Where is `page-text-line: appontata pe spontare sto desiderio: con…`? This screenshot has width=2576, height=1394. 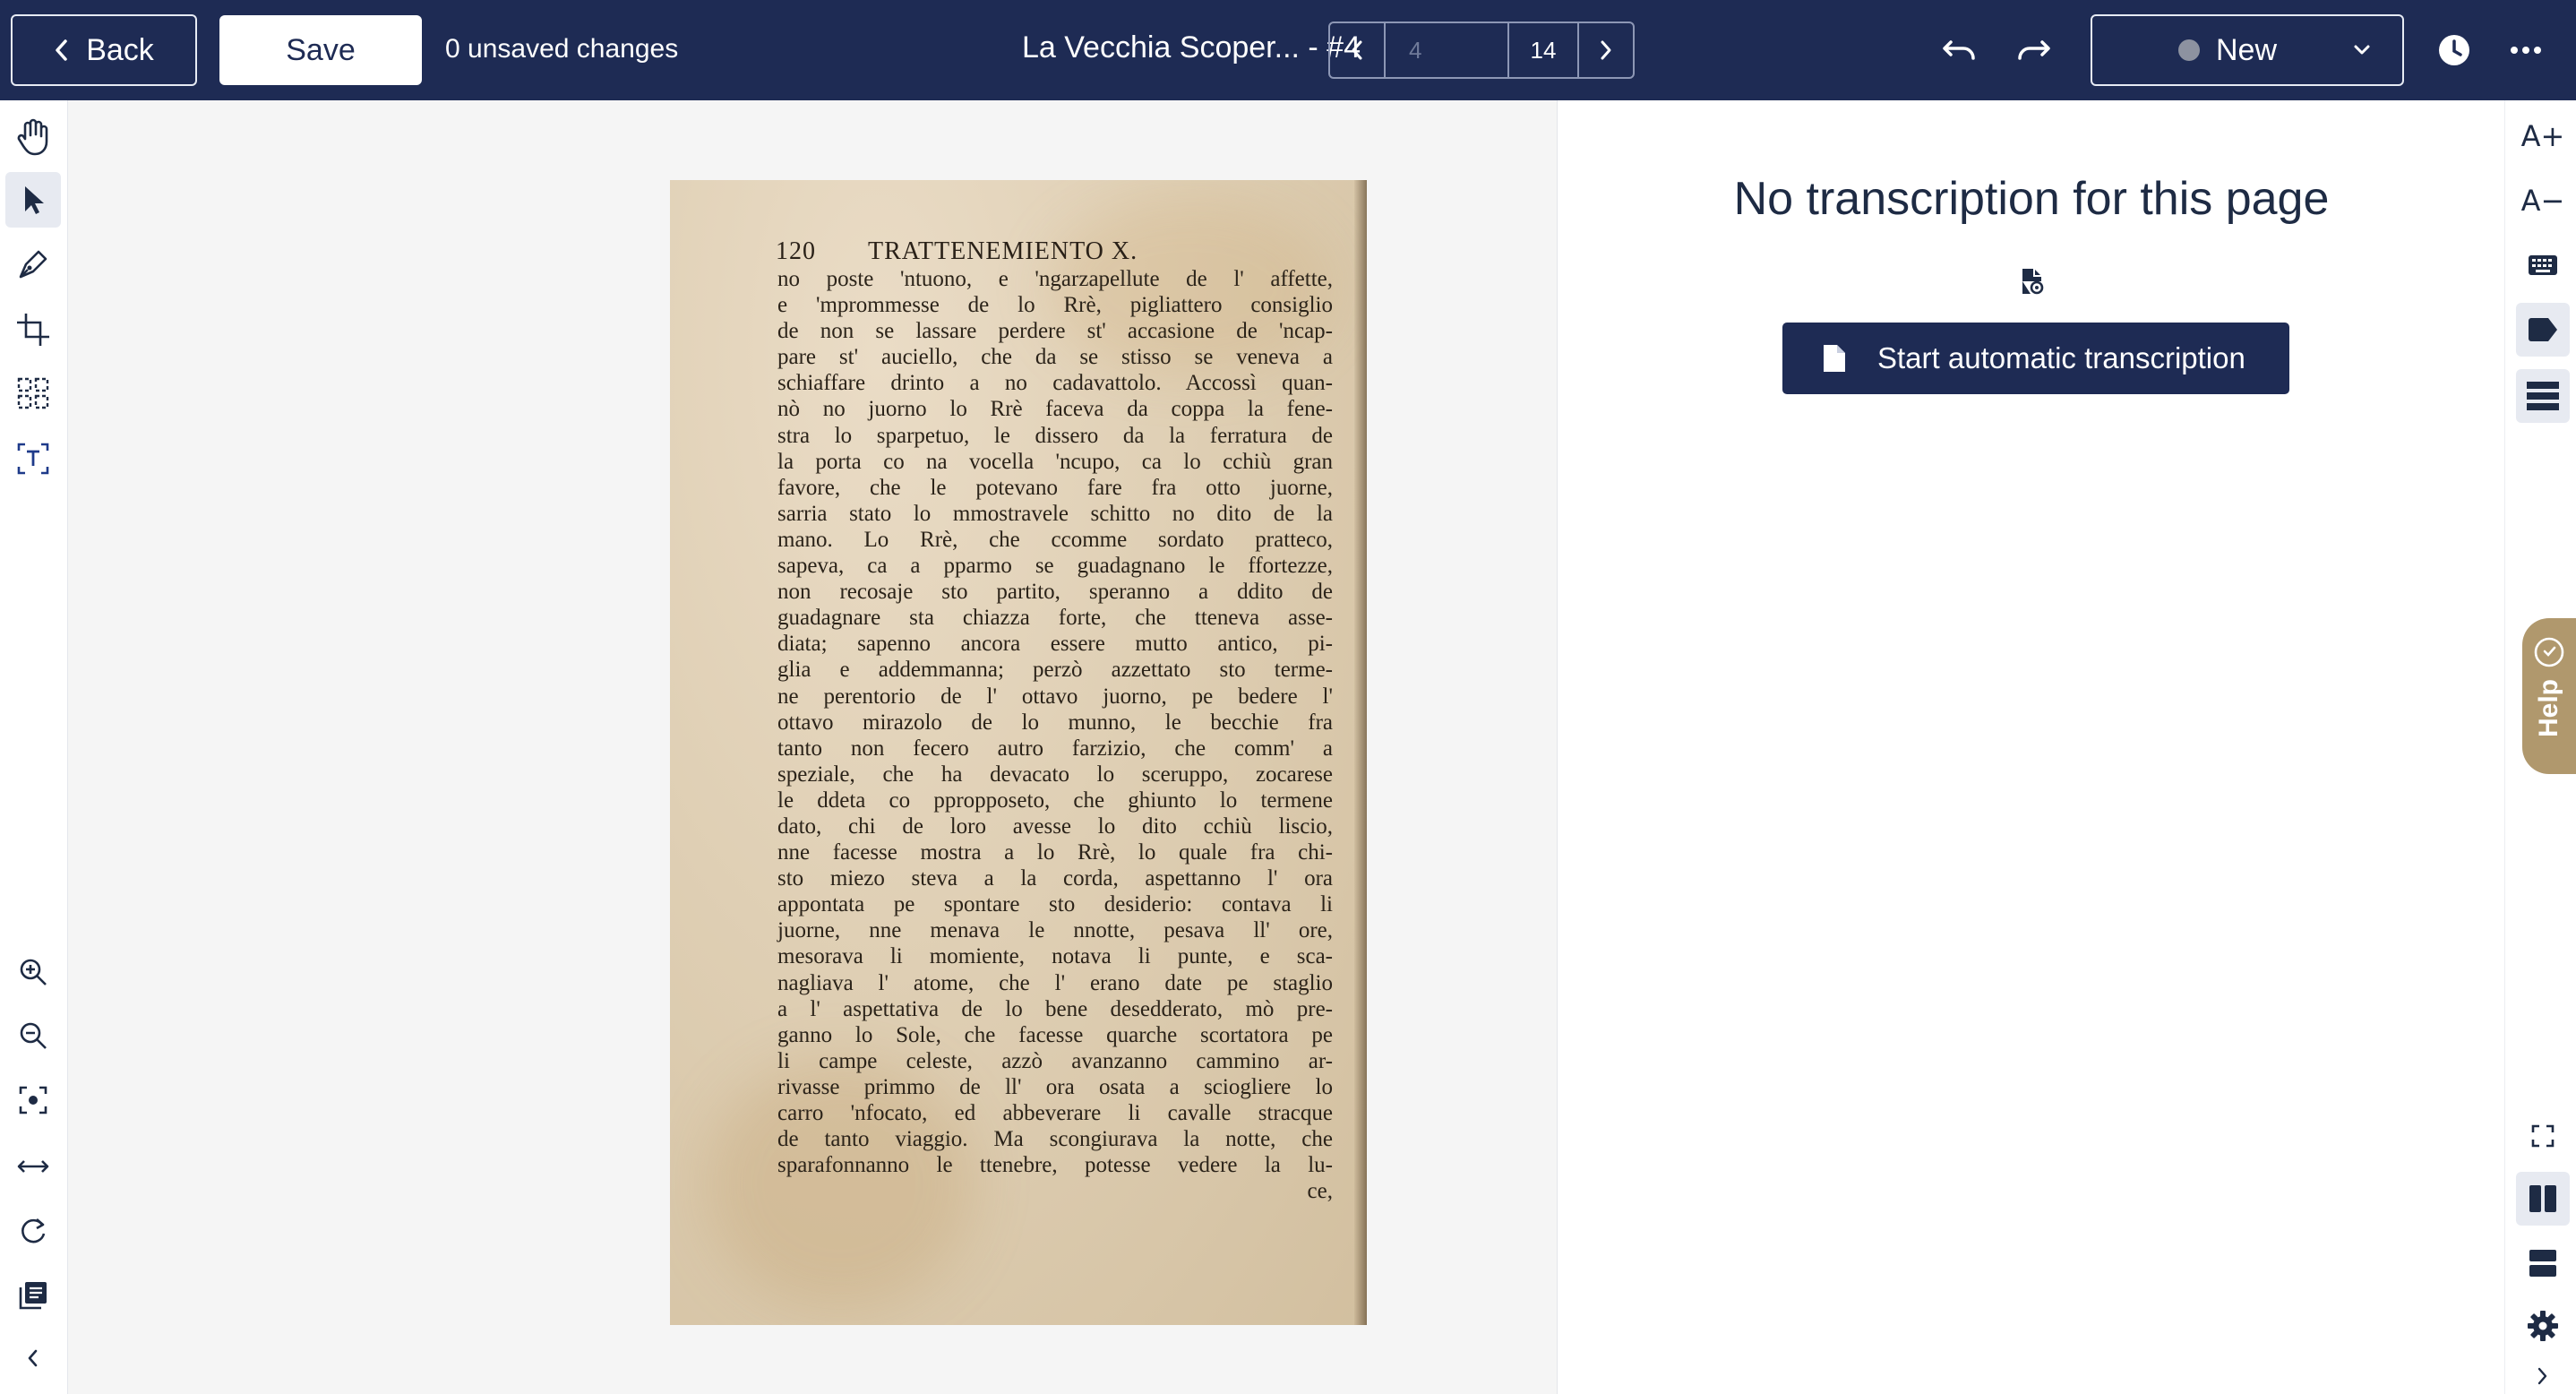 page-text-line: appontata pe spontare sto desiderio: con… is located at coordinates (1055, 904).